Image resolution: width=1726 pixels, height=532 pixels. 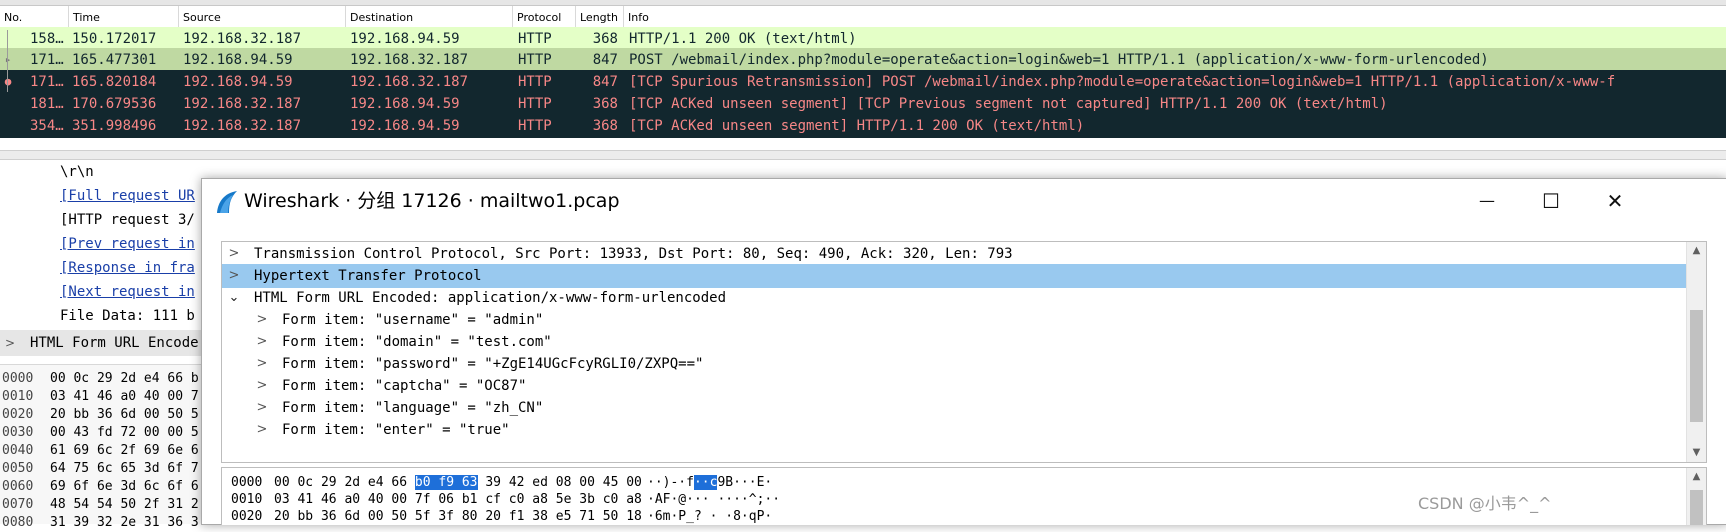 I want to click on hex-bytes-highlight: b0 f9 63, so click(x=446, y=482).